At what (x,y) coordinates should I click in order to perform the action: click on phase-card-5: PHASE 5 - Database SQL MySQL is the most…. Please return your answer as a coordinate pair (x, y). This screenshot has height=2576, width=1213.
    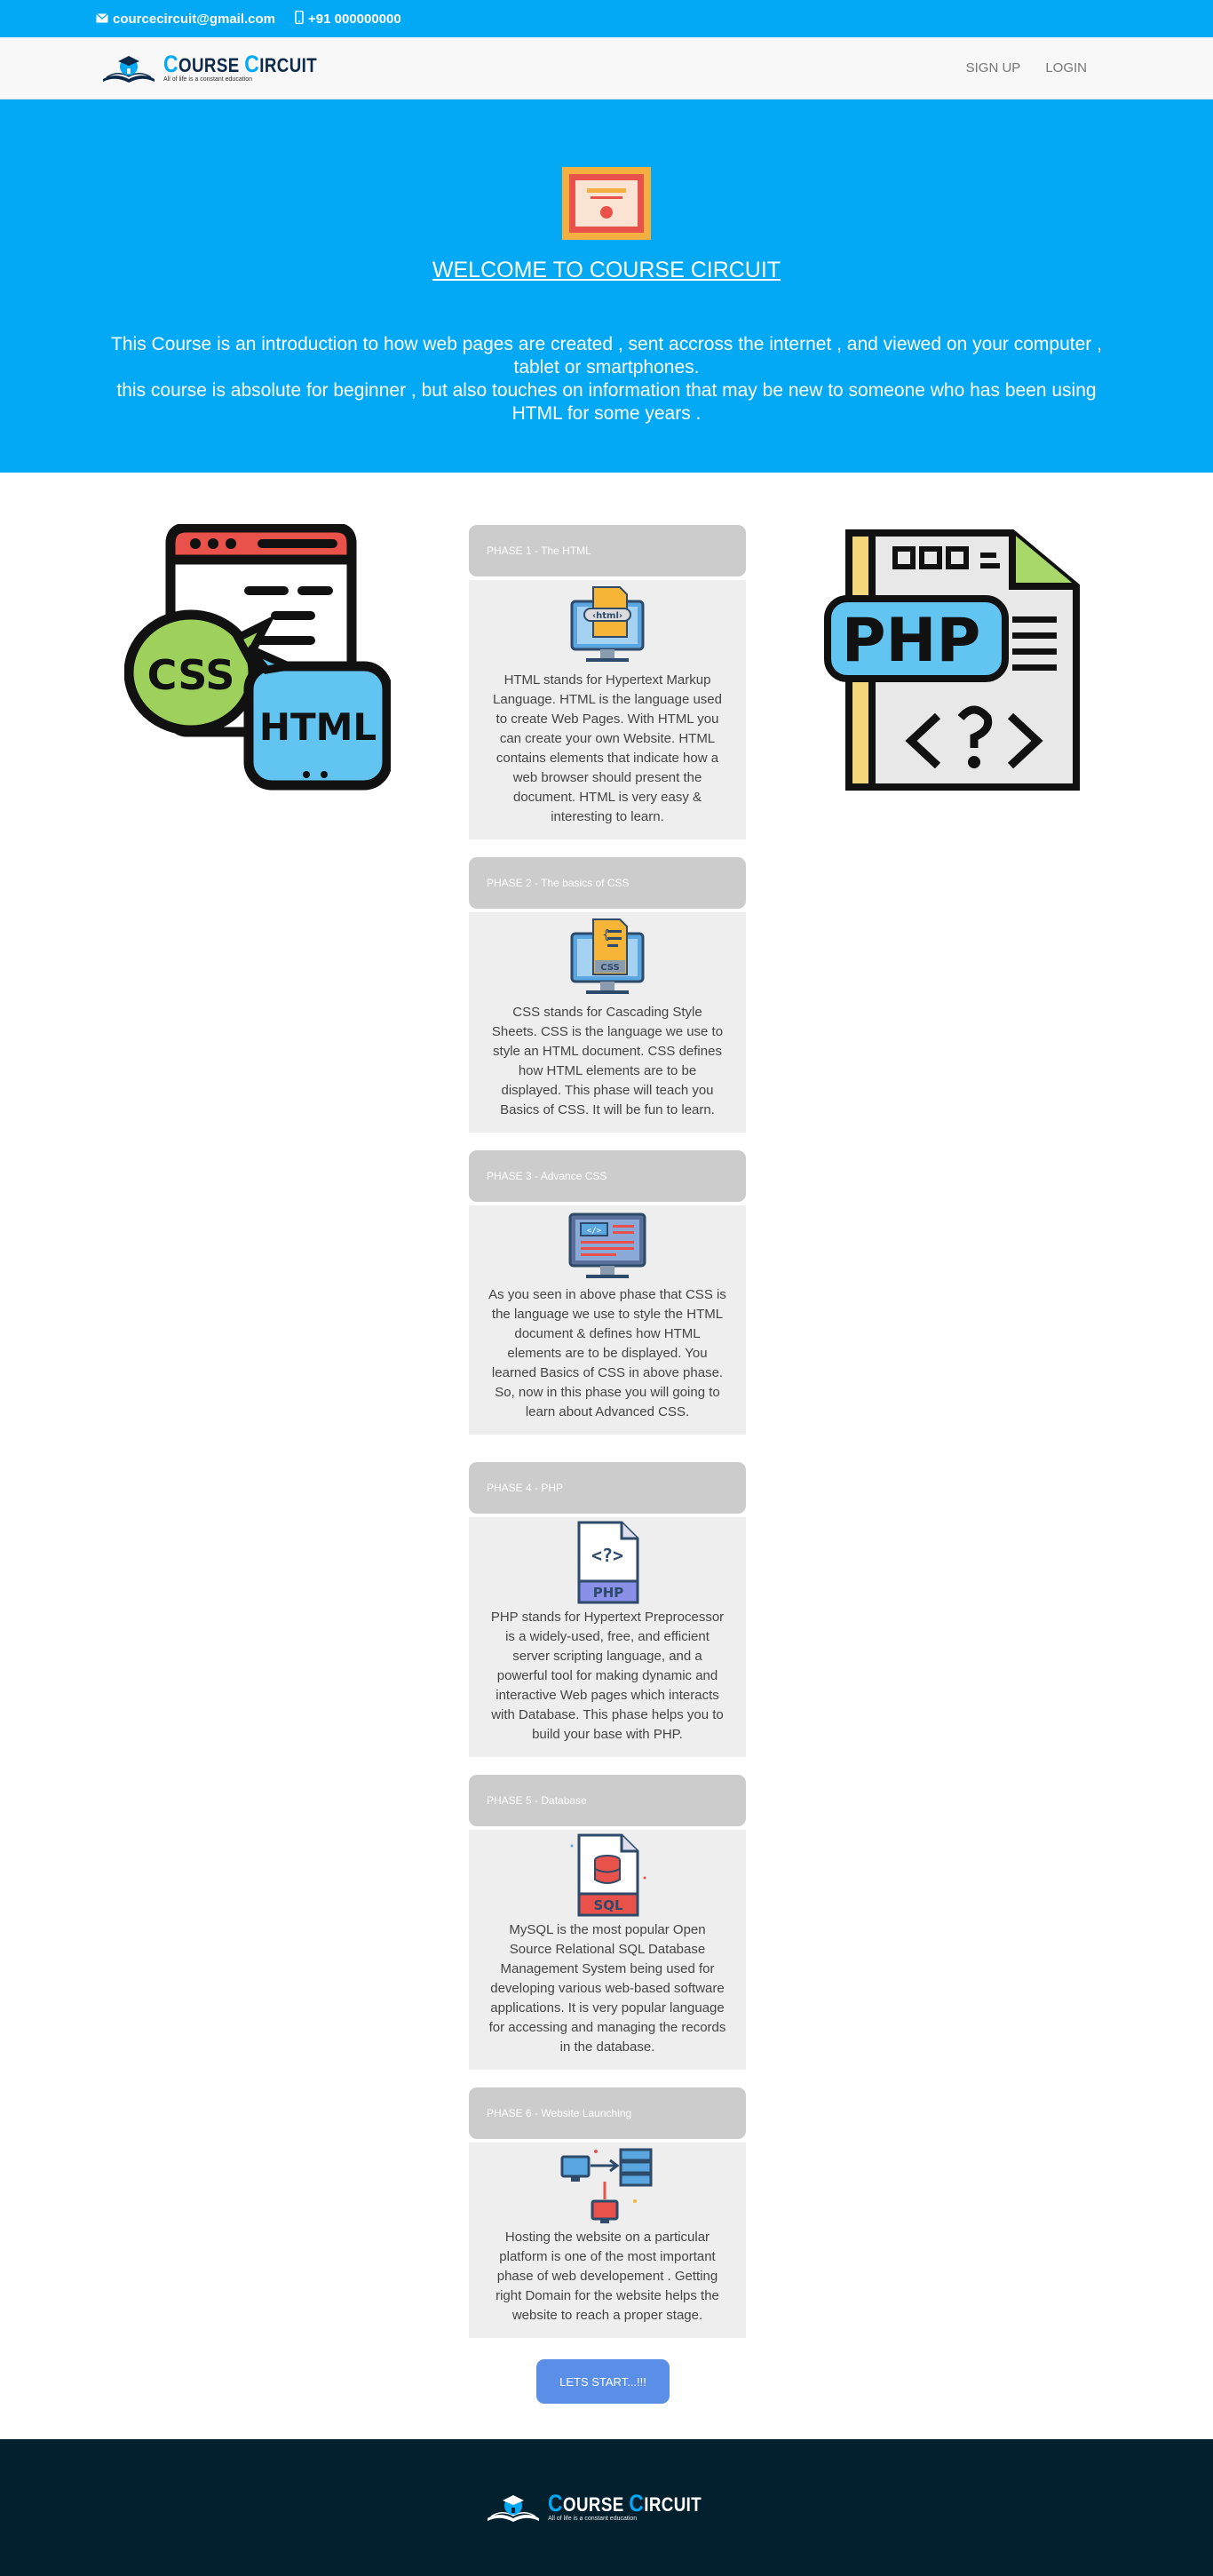
    Looking at the image, I should click on (608, 1922).